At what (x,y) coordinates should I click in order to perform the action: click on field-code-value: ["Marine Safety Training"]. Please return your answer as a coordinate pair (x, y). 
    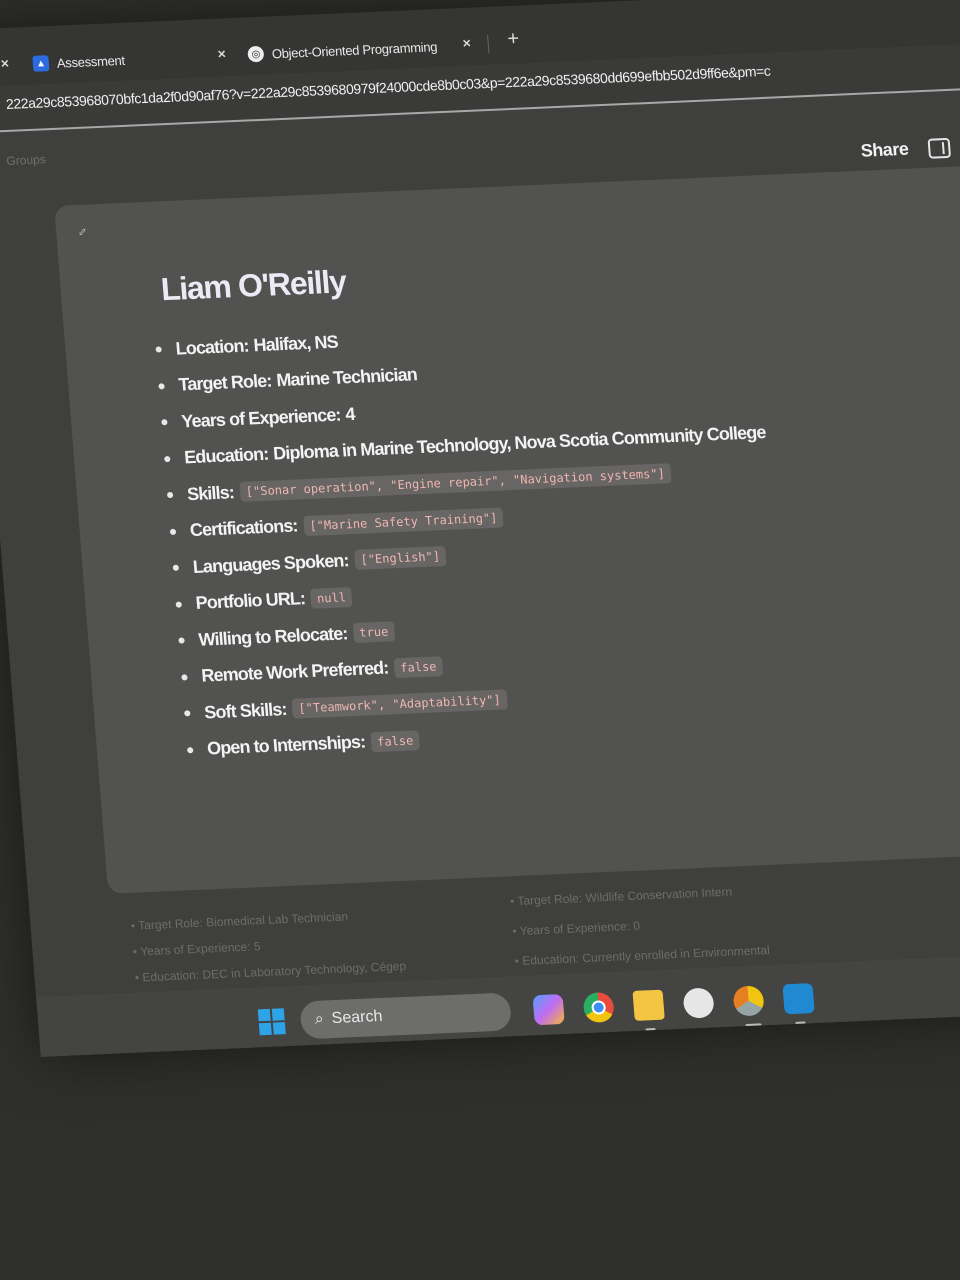
    Looking at the image, I should click on (403, 521).